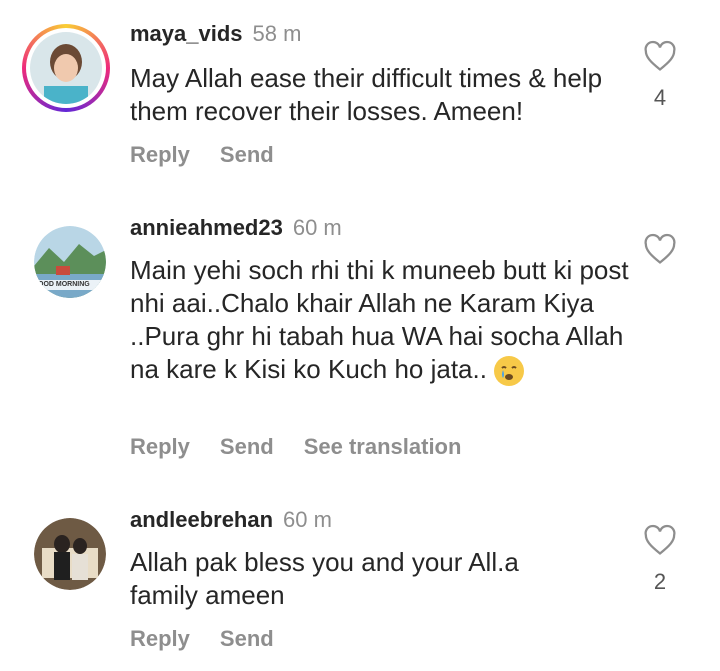 This screenshot has width=720, height=671. I want to click on like-container, so click(660, 251).